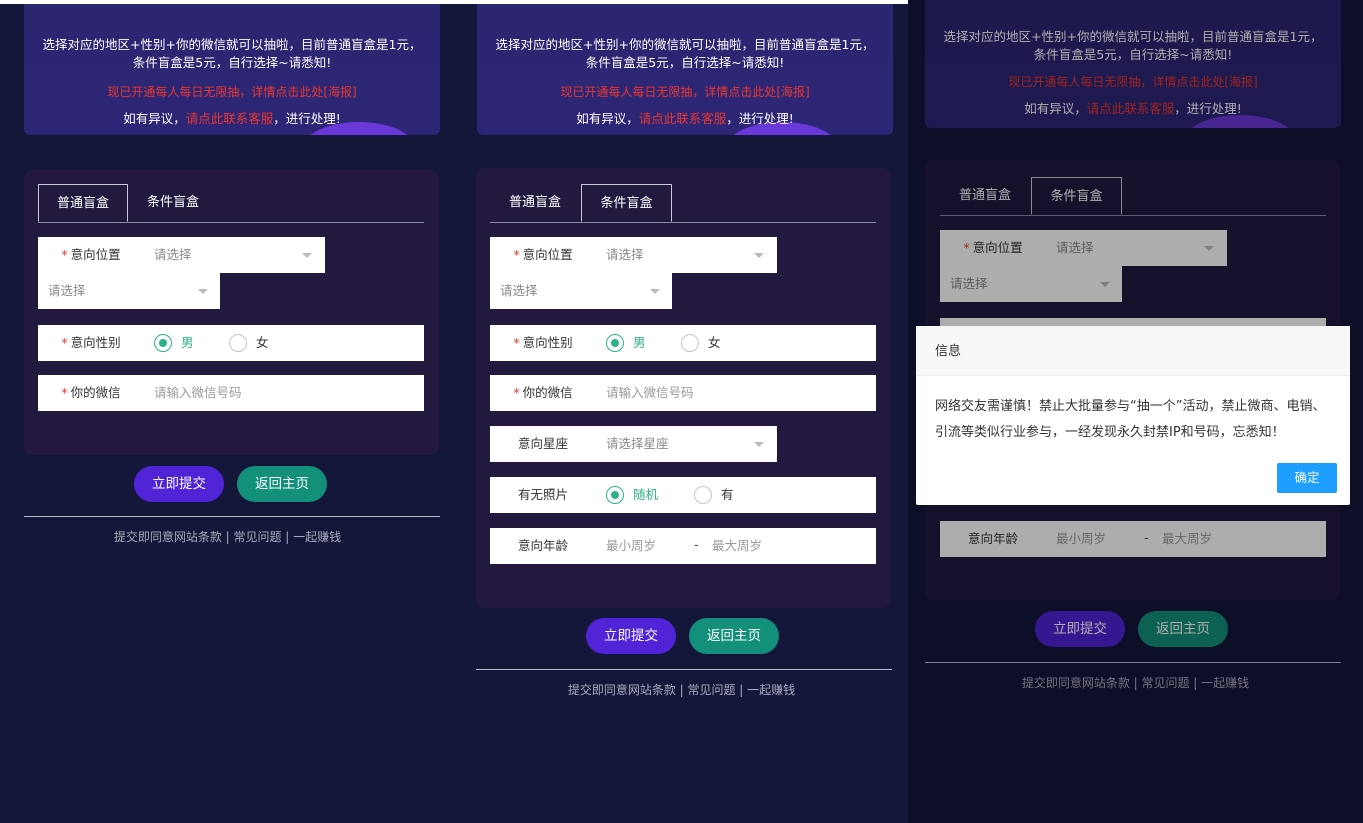  Describe the element at coordinates (751, 546) in the screenshot. I see `age-max-input: 最大周岁` at that location.